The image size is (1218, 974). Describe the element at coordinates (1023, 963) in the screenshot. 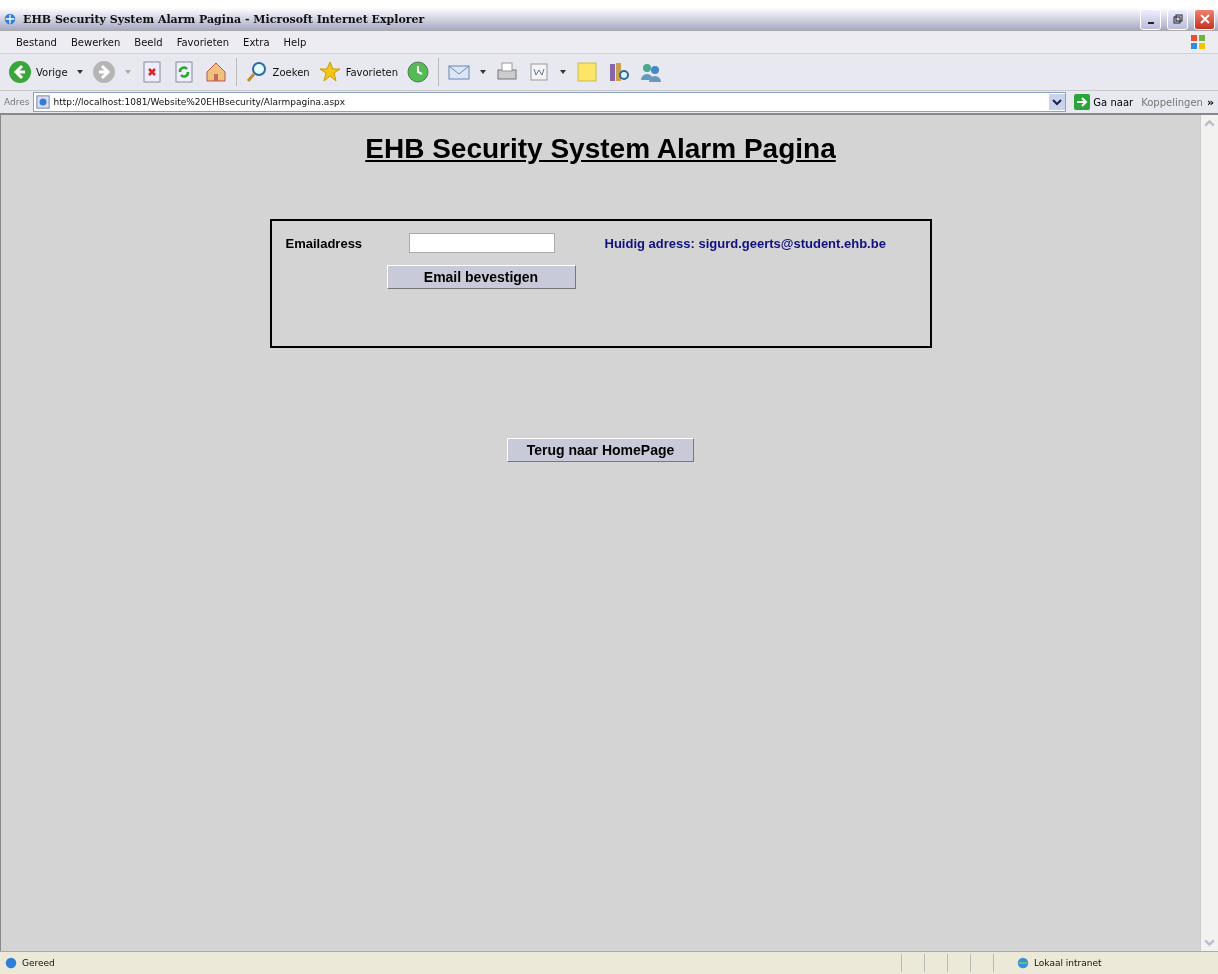

I see `globe-icon` at that location.